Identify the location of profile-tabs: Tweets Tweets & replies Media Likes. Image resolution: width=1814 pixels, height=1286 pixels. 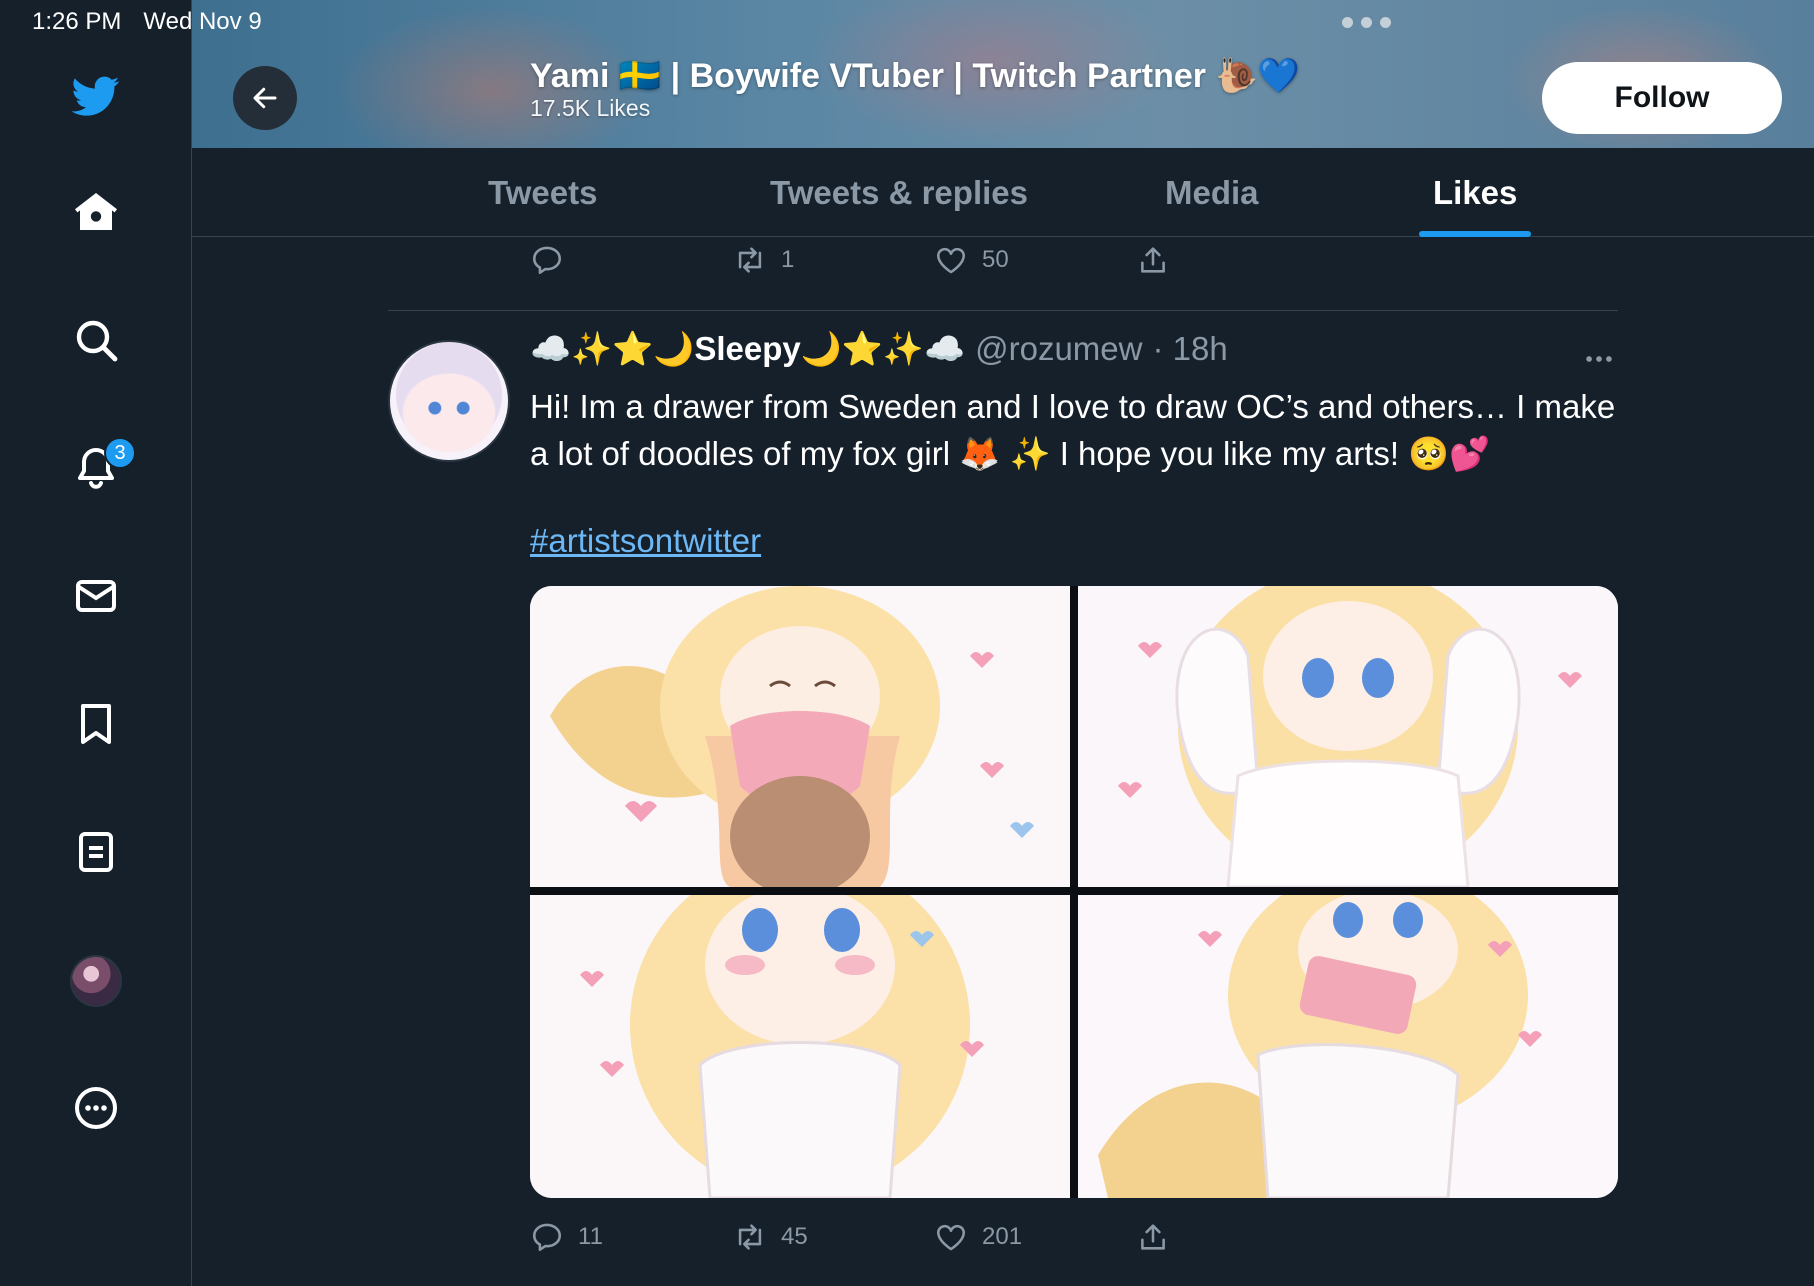
(1003, 192).